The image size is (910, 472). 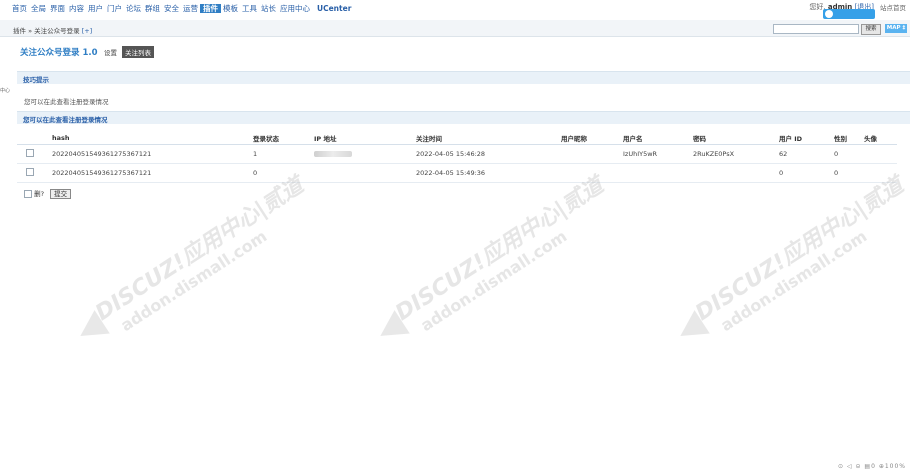 What do you see at coordinates (658, 154) in the screenshot?
I see `cell-username: IzUhIY5wR` at bounding box center [658, 154].